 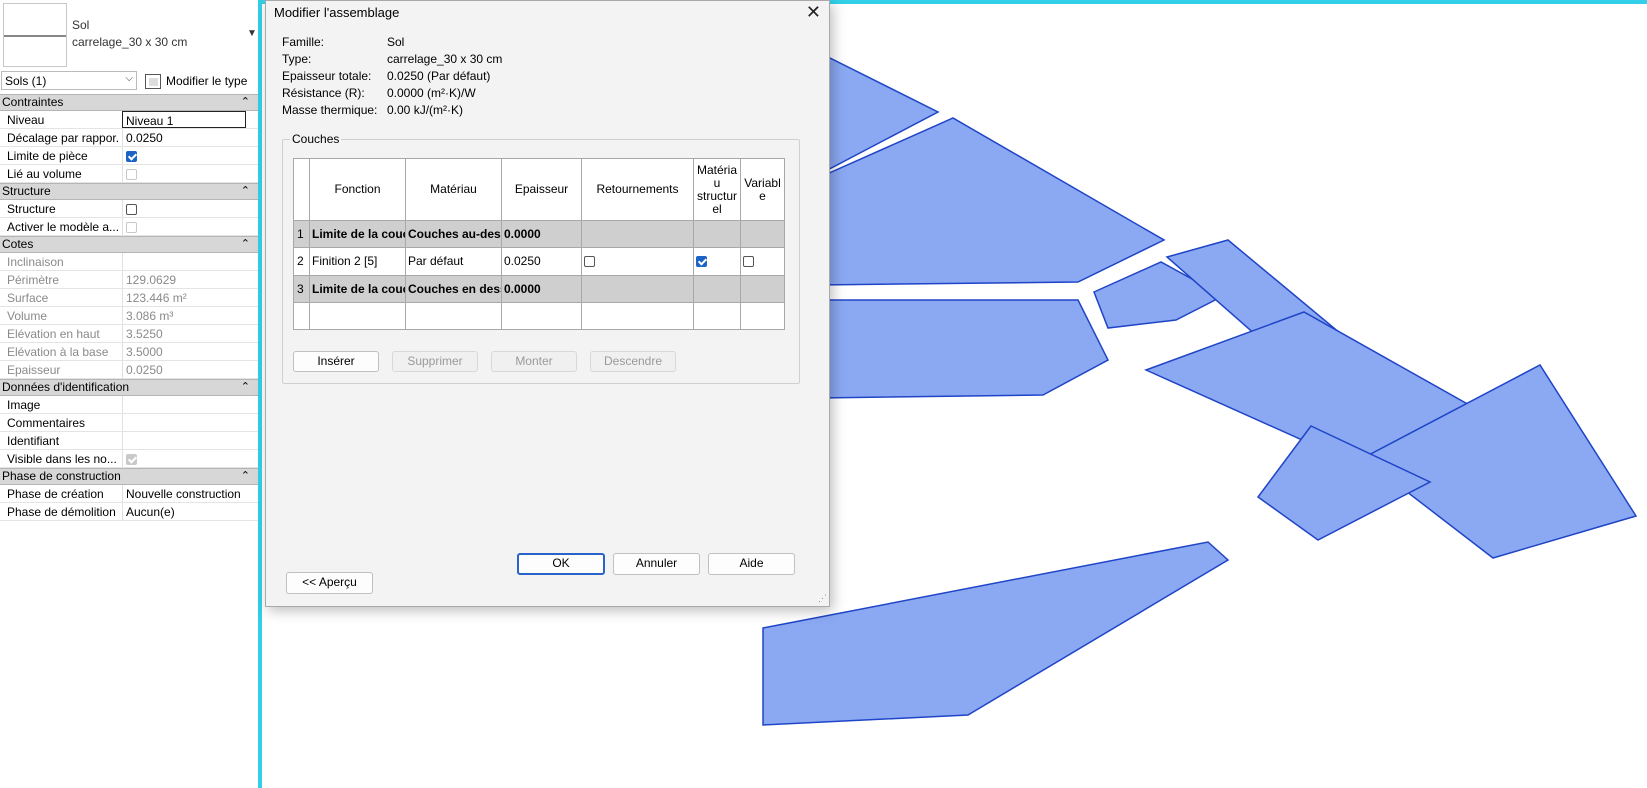 I want to click on layer-material: Par défaut, so click(x=453, y=261).